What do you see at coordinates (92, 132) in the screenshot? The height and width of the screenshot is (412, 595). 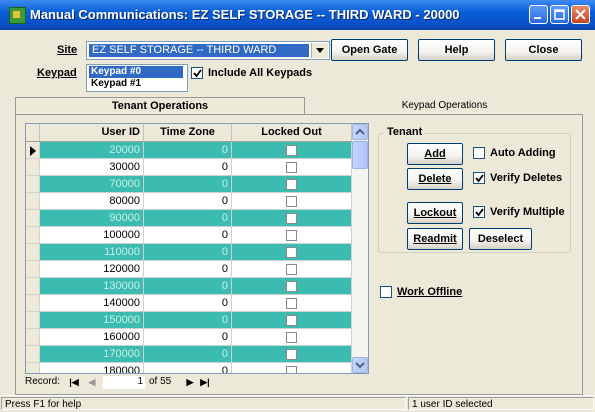 I see `column-header-user-id: User ID` at bounding box center [92, 132].